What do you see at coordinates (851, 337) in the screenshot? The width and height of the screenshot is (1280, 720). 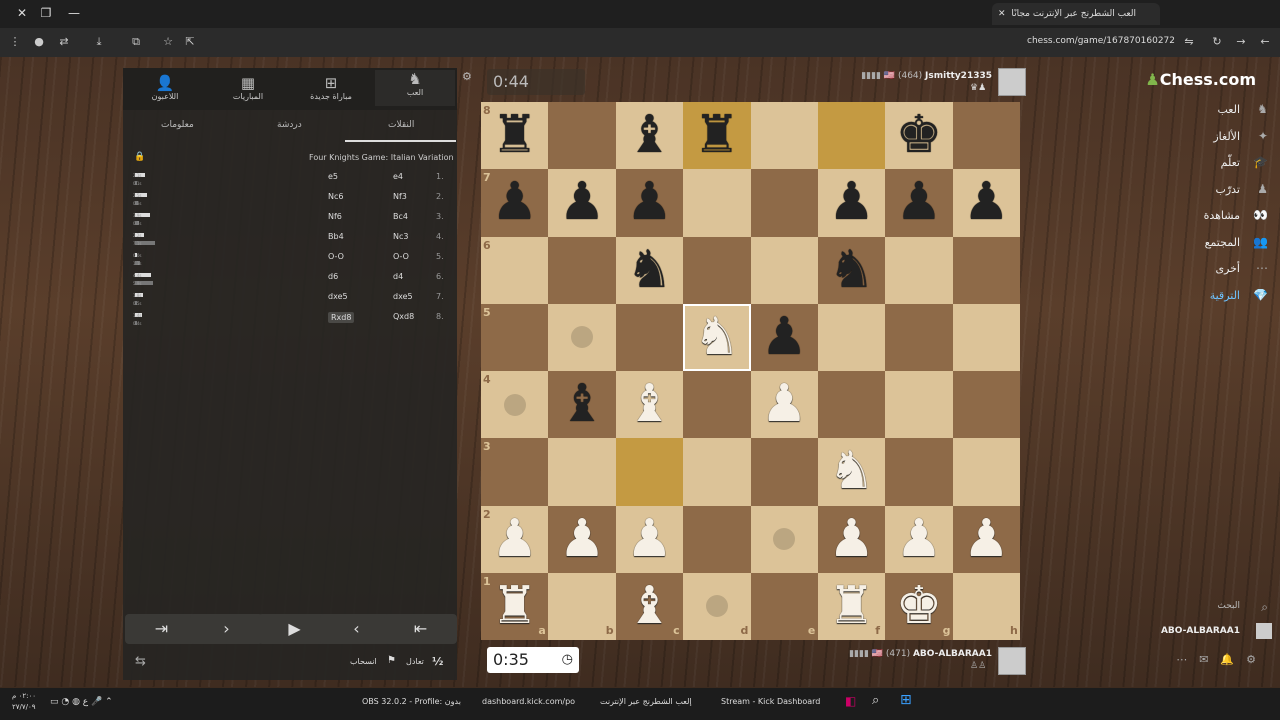 I see `square-f5` at bounding box center [851, 337].